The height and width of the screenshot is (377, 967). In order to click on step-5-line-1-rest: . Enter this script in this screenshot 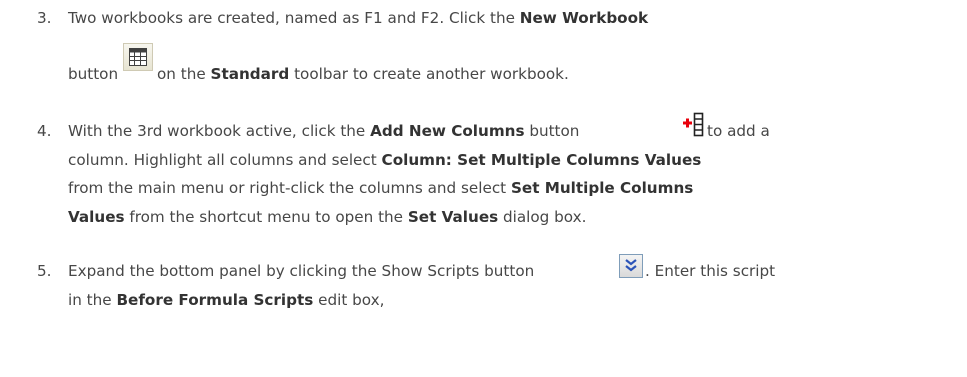, I will do `click(710, 271)`.